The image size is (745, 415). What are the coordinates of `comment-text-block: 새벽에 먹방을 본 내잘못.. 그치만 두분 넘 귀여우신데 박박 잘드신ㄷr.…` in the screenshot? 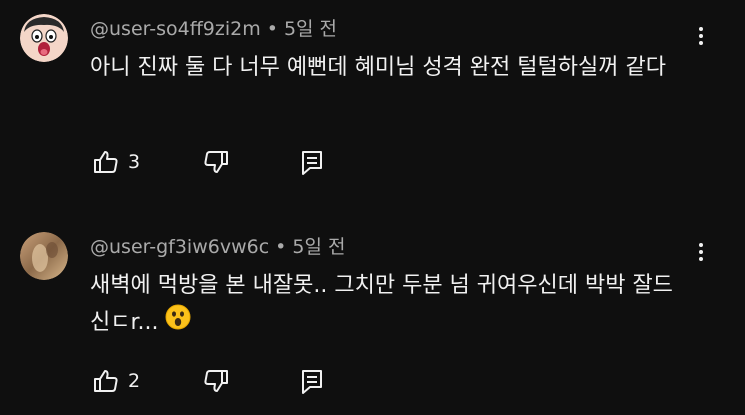 It's located at (390, 305).